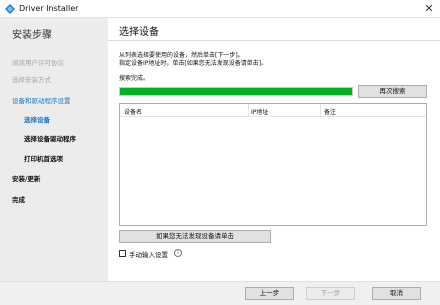 This screenshot has width=440, height=305. I want to click on column-ip-address: IP地址, so click(259, 111).